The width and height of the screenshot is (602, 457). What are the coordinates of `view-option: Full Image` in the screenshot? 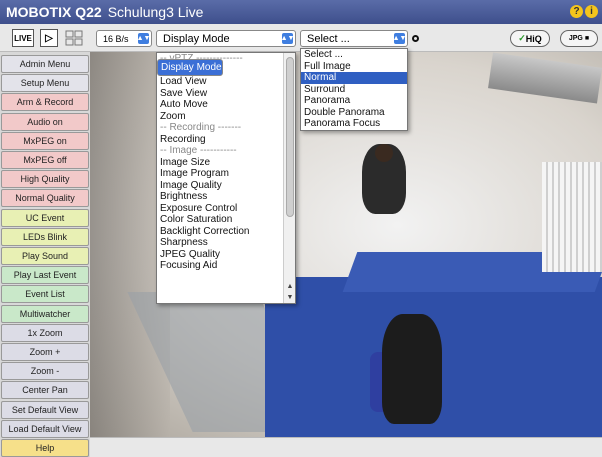 It's located at (354, 67).